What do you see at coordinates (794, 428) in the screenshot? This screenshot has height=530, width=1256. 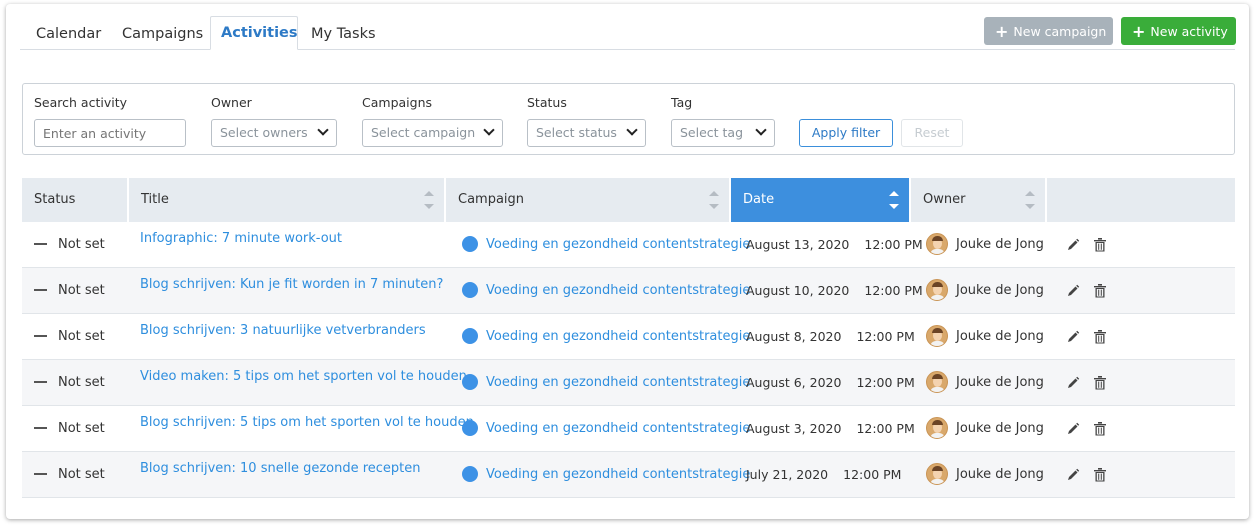 I see `date-text: August 3, 2020` at bounding box center [794, 428].